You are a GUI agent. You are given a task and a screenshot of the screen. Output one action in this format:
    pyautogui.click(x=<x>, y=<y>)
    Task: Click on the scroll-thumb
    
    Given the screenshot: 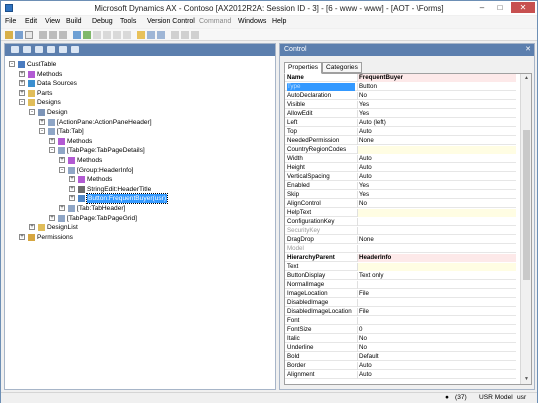 What is the action you would take?
    pyautogui.click(x=526, y=205)
    